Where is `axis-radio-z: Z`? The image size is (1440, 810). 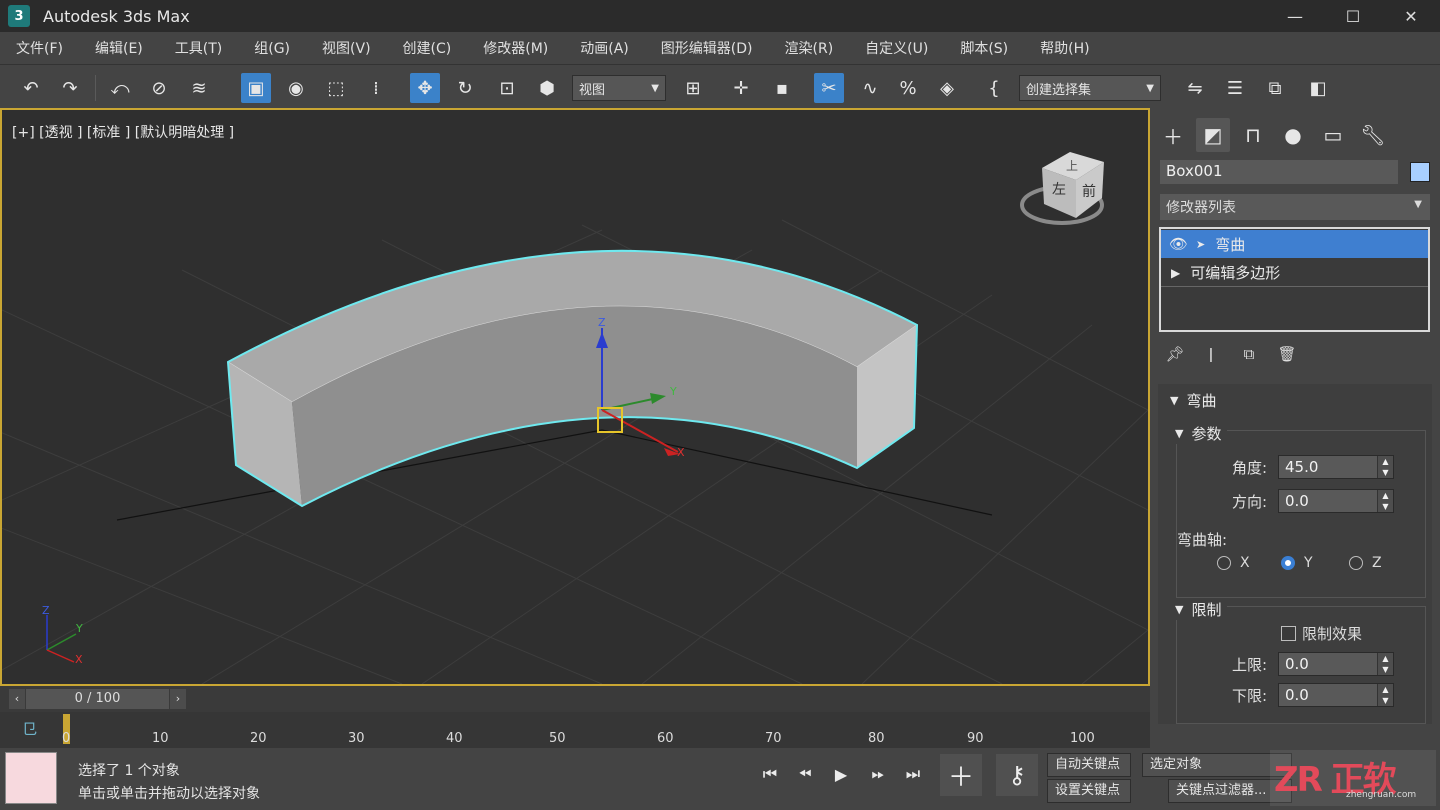 axis-radio-z: Z is located at coordinates (1365, 563).